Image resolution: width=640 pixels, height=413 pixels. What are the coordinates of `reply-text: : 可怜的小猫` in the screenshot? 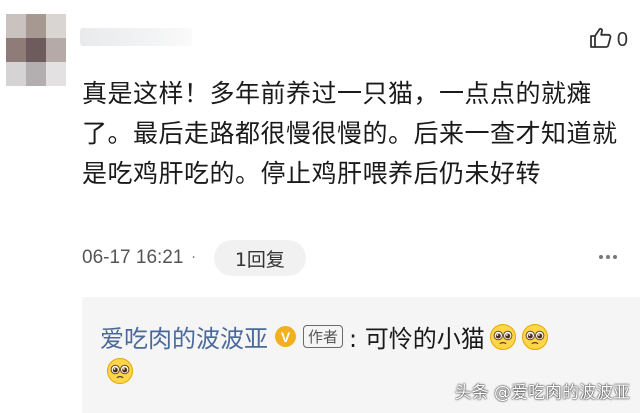 It's located at (417, 339).